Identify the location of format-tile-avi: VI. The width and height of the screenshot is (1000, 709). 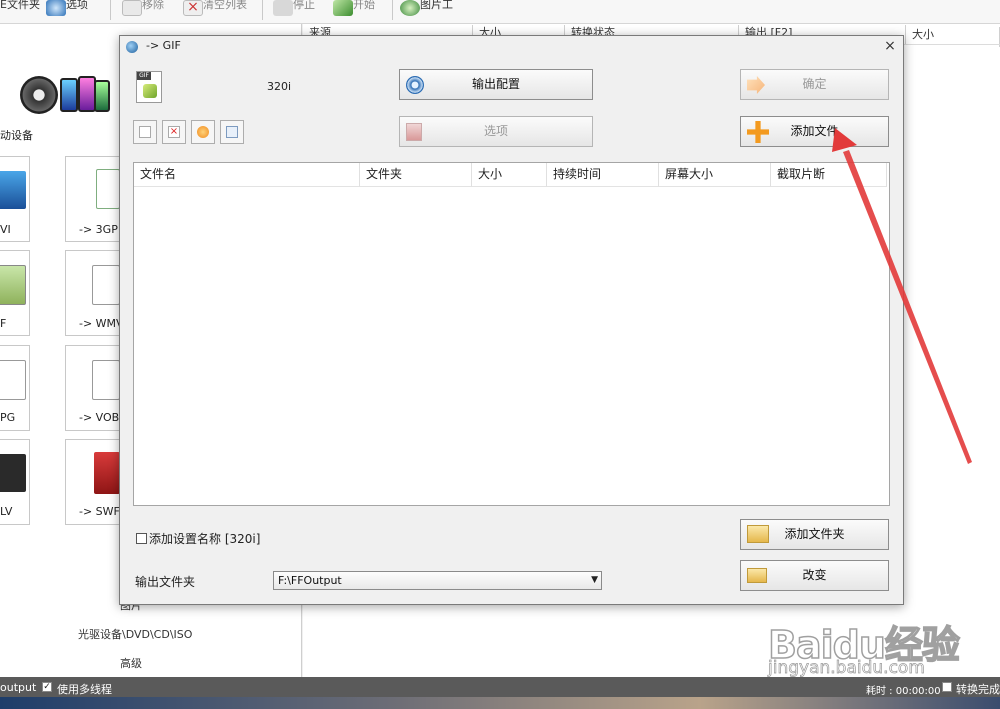
(15, 199).